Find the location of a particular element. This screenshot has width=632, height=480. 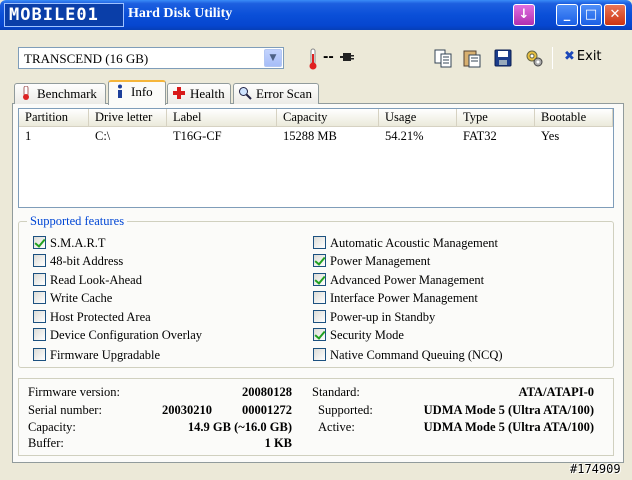

serial-value-a: 20030210 is located at coordinates (187, 410).